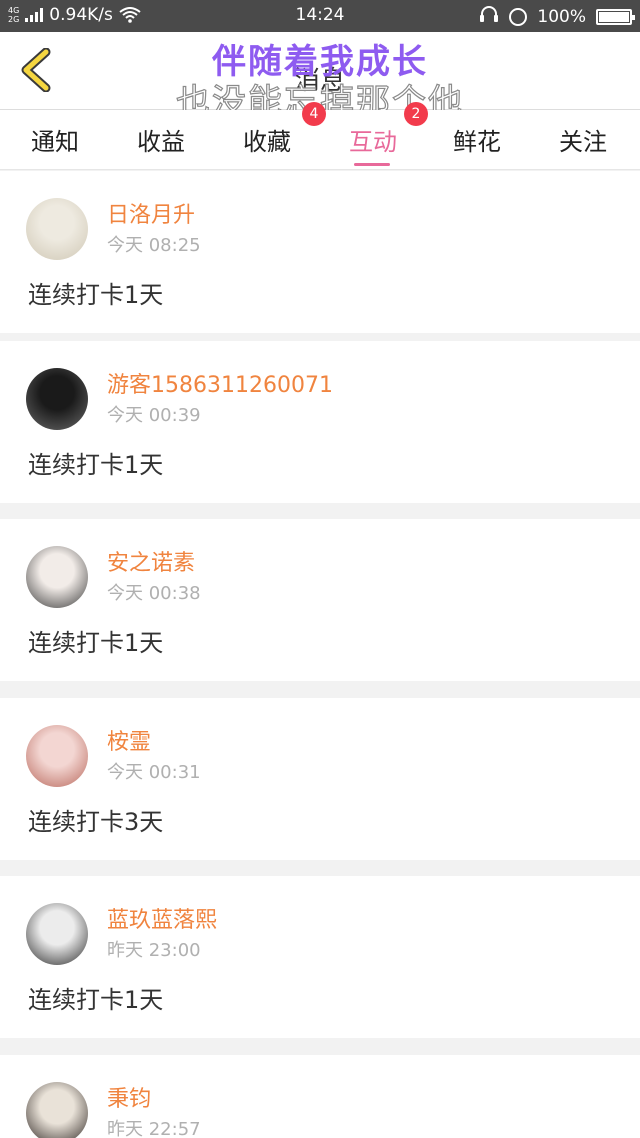  What do you see at coordinates (96, 822) in the screenshot?
I see `post-content: 连续打卡3天` at bounding box center [96, 822].